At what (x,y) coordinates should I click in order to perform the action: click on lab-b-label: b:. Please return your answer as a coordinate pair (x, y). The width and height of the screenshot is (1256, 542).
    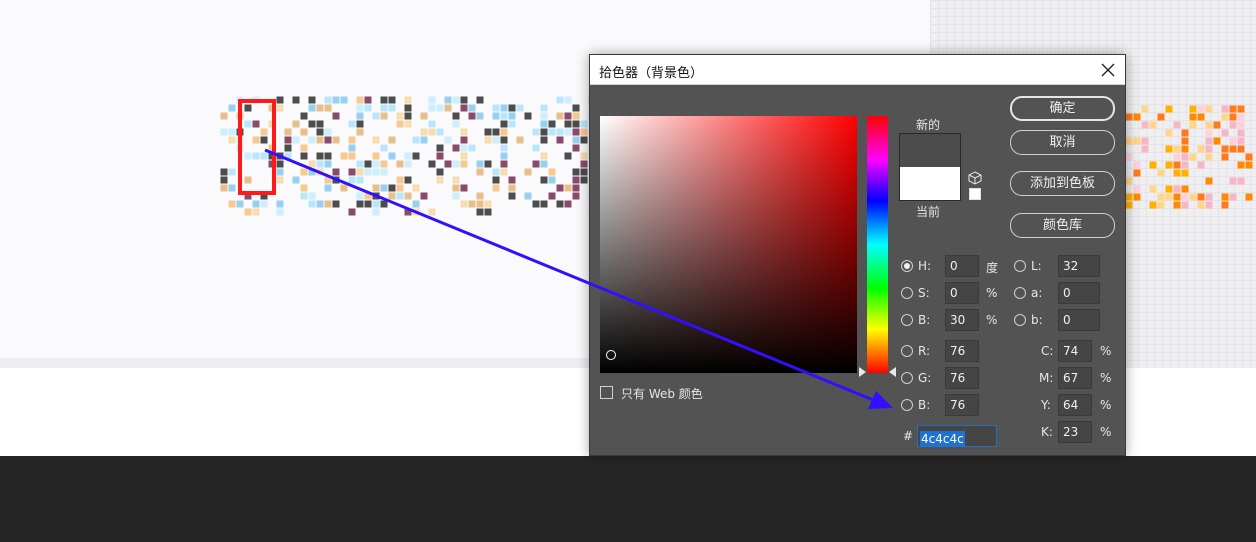
    Looking at the image, I should click on (1037, 320).